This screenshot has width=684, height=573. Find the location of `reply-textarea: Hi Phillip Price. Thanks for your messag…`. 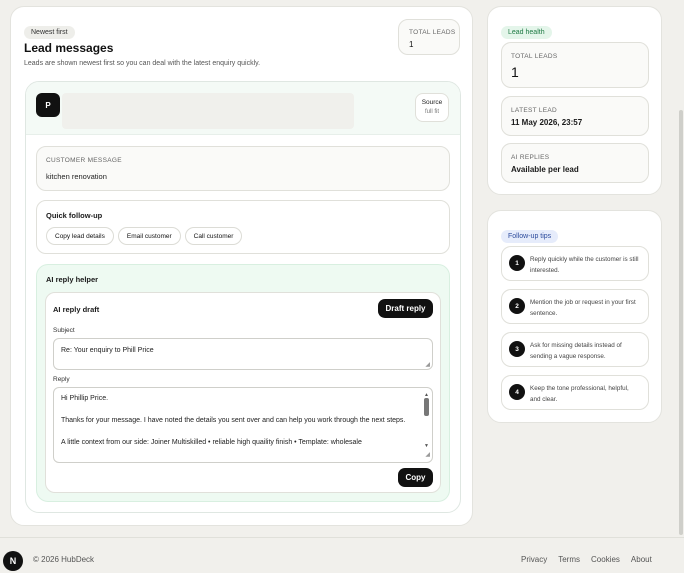

reply-textarea: Hi Phillip Price. Thanks for your messag… is located at coordinates (243, 425).